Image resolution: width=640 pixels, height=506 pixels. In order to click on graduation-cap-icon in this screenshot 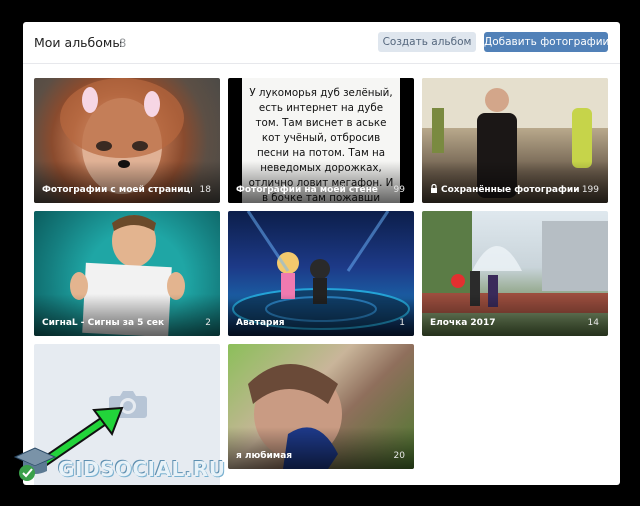, I will do `click(35, 464)`.